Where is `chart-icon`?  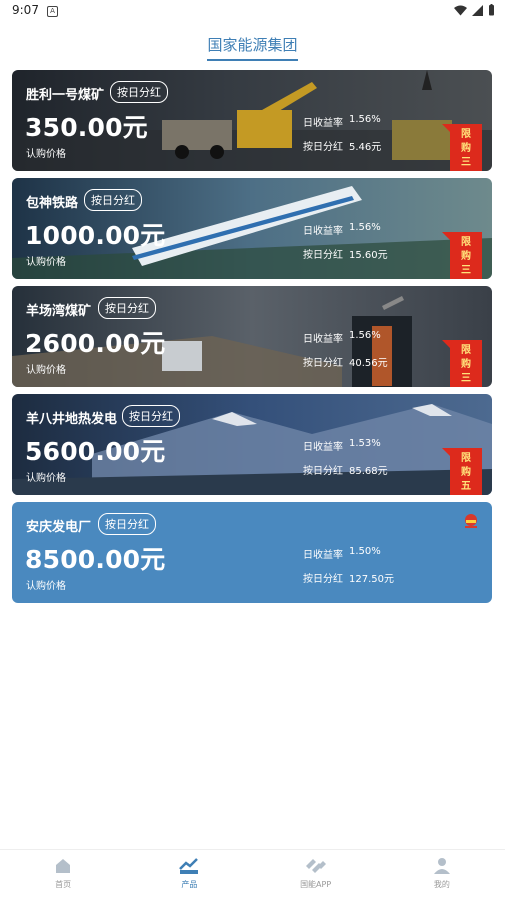
chart-icon is located at coordinates (189, 866).